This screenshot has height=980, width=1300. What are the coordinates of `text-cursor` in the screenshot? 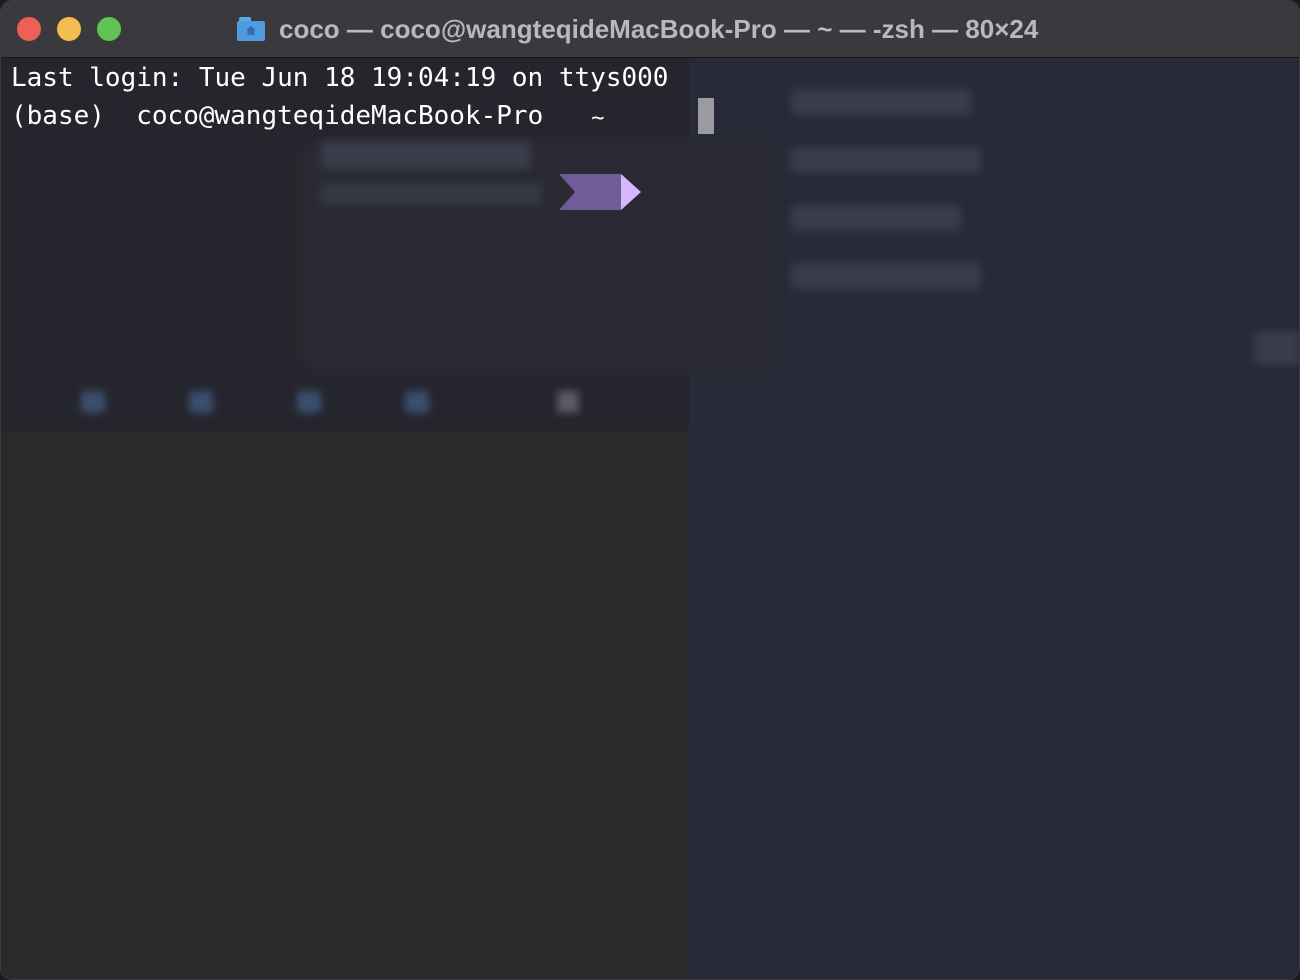 It's located at (706, 116).